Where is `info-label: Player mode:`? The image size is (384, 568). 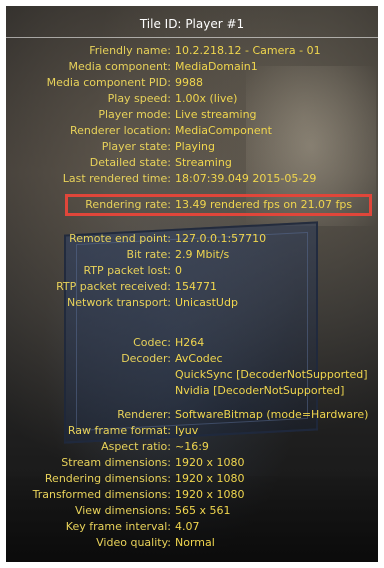 info-label: Player mode: is located at coordinates (134, 114).